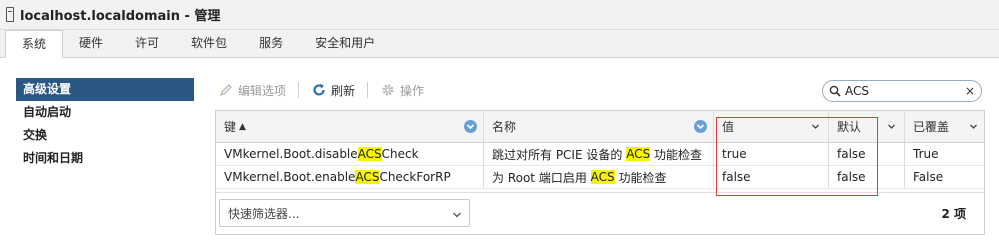 Image resolution: width=999 pixels, height=245 pixels. I want to click on gear-icon, so click(388, 90).